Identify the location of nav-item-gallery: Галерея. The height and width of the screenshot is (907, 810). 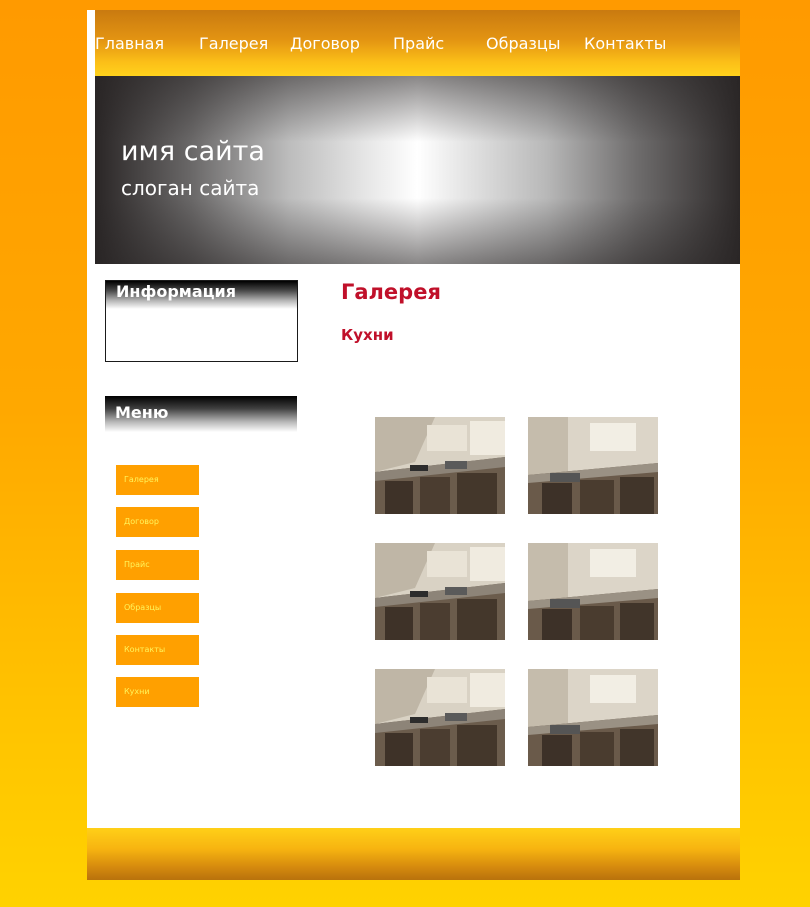
(233, 43).